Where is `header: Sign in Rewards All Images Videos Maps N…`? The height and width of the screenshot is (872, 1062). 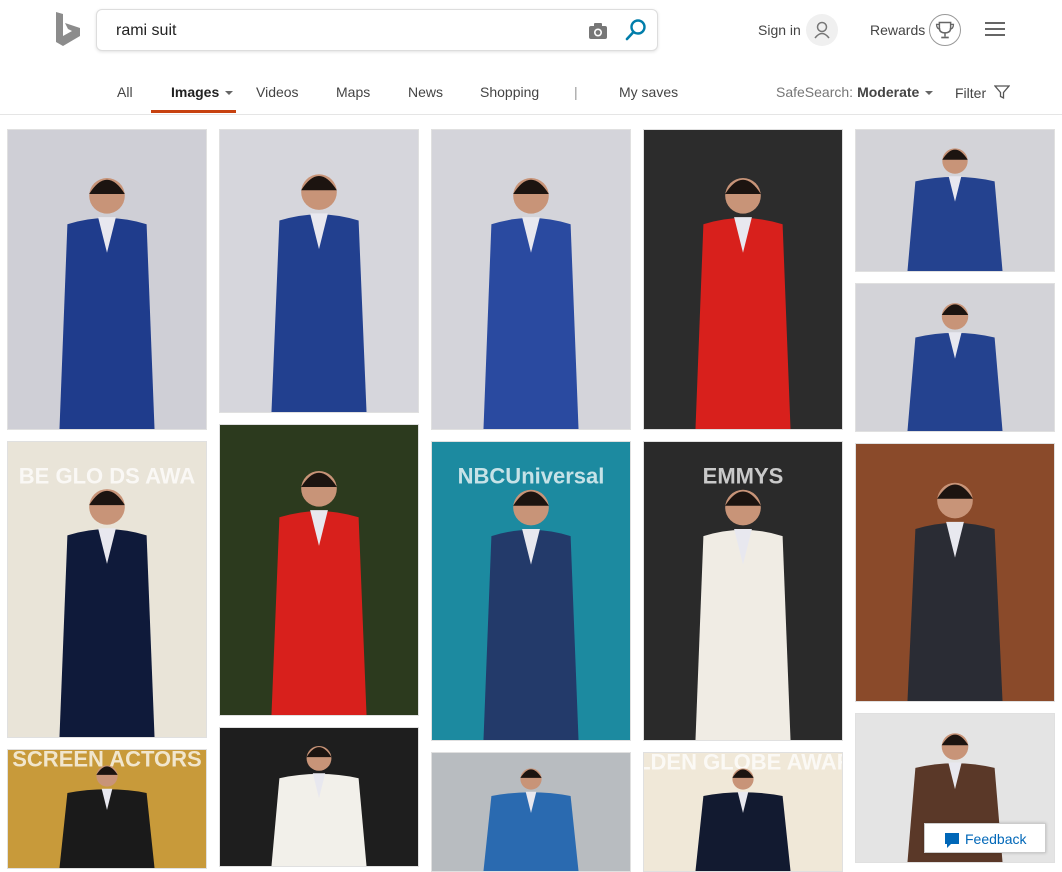 header: Sign in Rewards All Images Videos Maps N… is located at coordinates (531, 57).